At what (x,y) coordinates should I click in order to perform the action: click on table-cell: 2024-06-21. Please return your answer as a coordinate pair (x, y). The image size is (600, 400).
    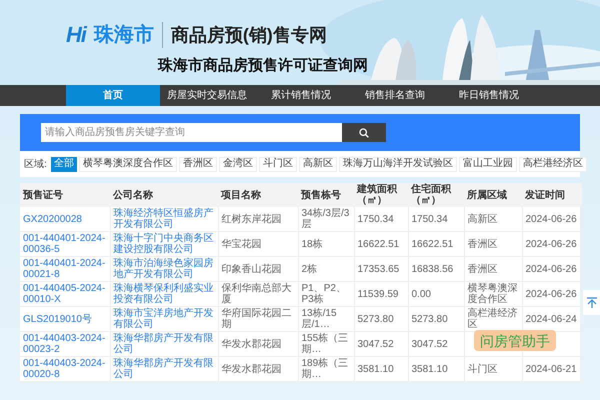
    Looking at the image, I should click on (551, 369).